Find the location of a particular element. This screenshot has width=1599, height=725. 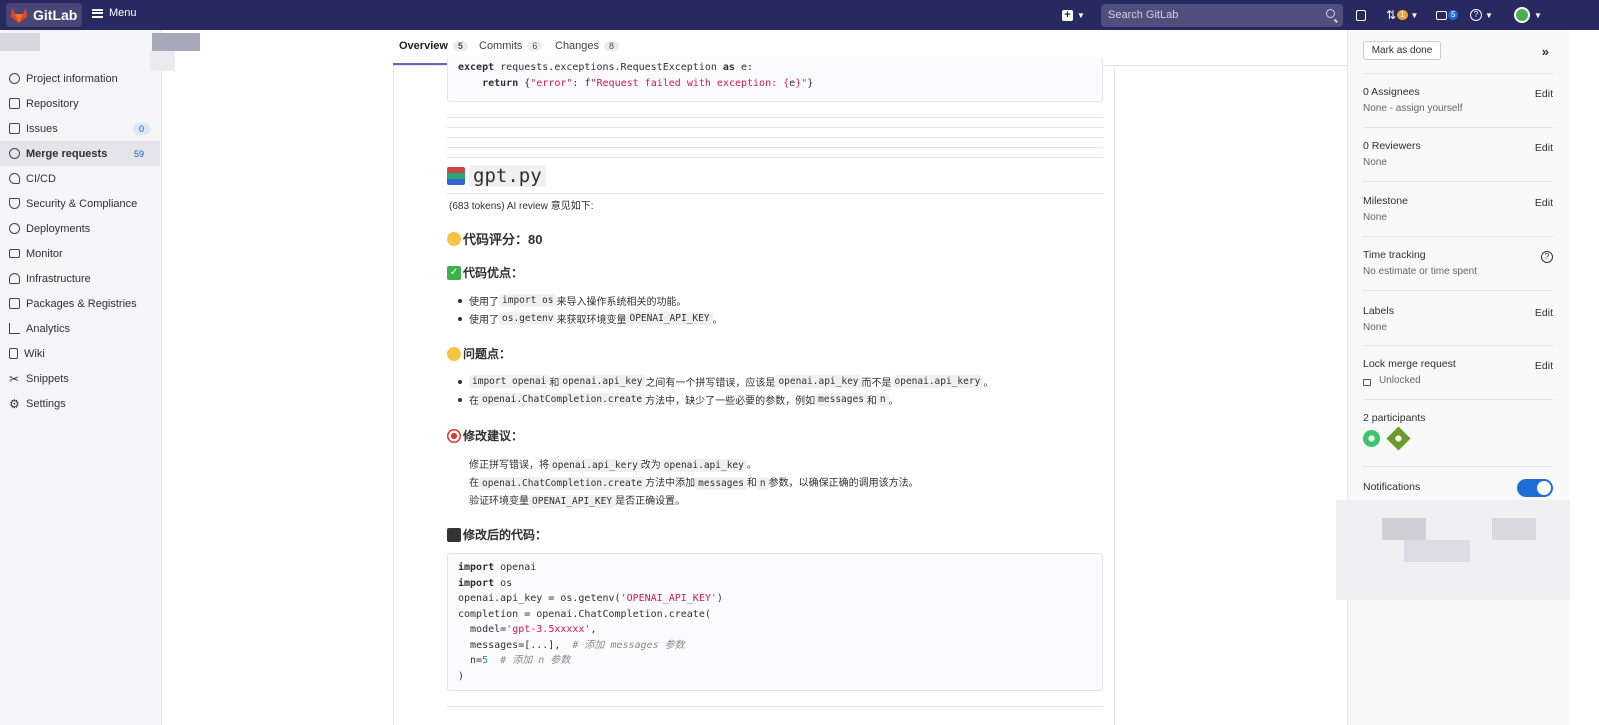

suggest-line: 验证环境变量 OPENAI_API_KEY 是否正确设置。 is located at coordinates (577, 500).